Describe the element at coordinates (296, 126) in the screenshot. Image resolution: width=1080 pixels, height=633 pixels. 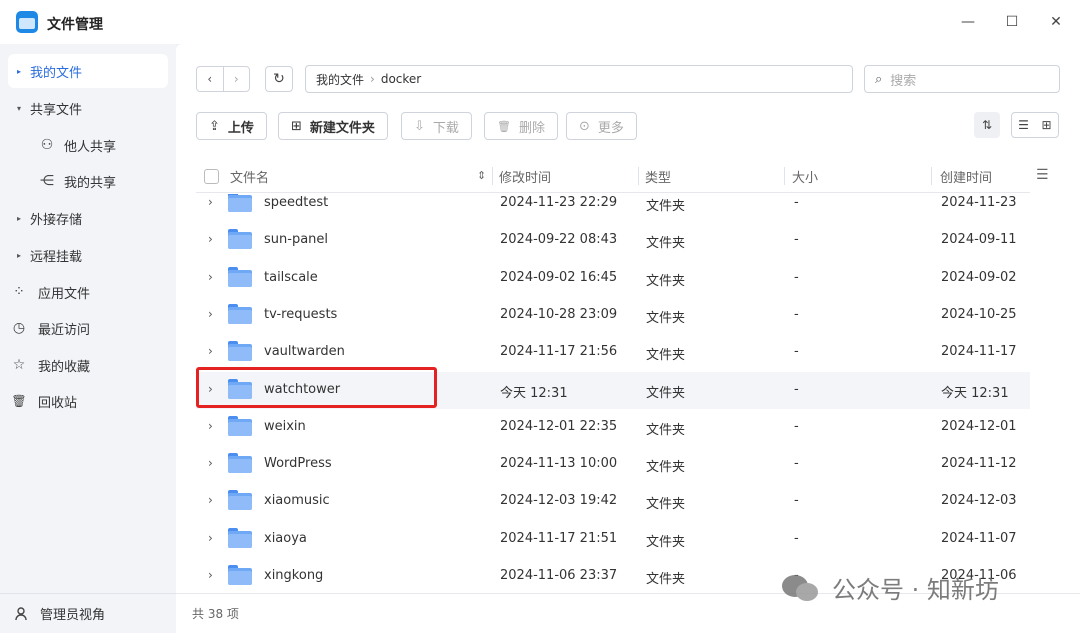
I see `new-folder-icon: ⊞` at that location.